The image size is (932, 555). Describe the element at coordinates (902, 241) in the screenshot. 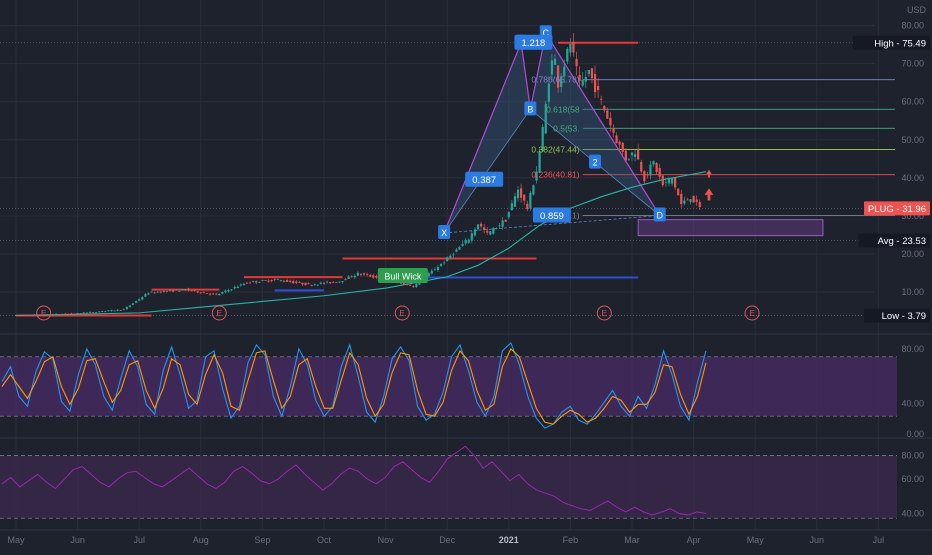

I see `price-badge-text: Avg - 23.53` at that location.